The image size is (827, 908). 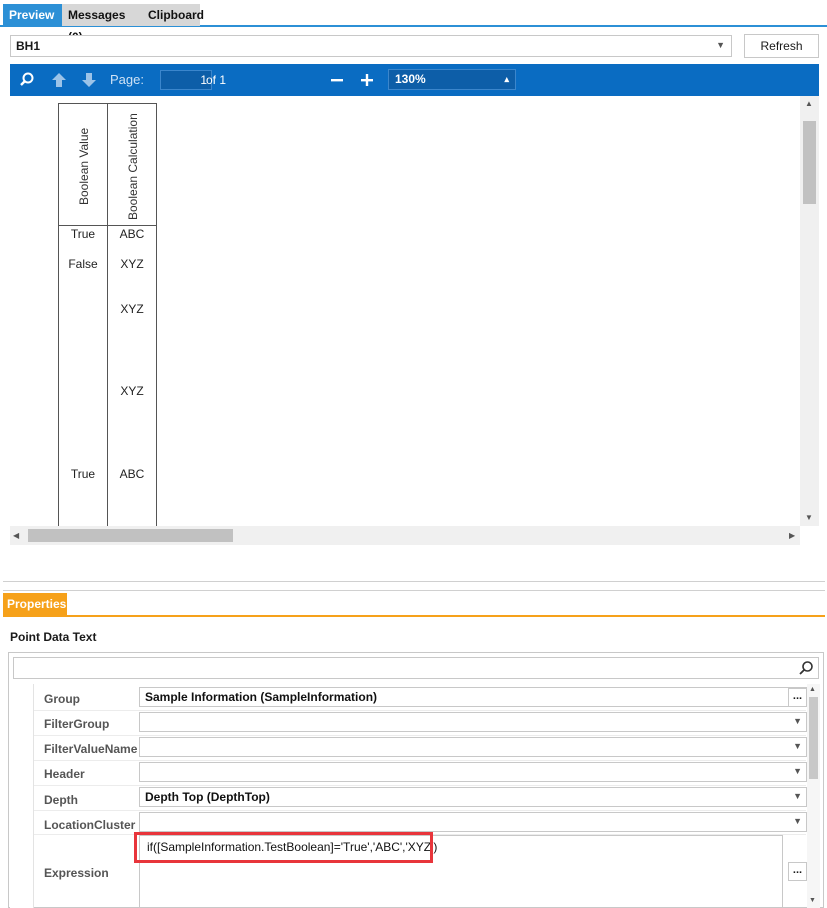 What do you see at coordinates (102, 24) in the screenshot?
I see `tab-messages: Messages (0)` at bounding box center [102, 24].